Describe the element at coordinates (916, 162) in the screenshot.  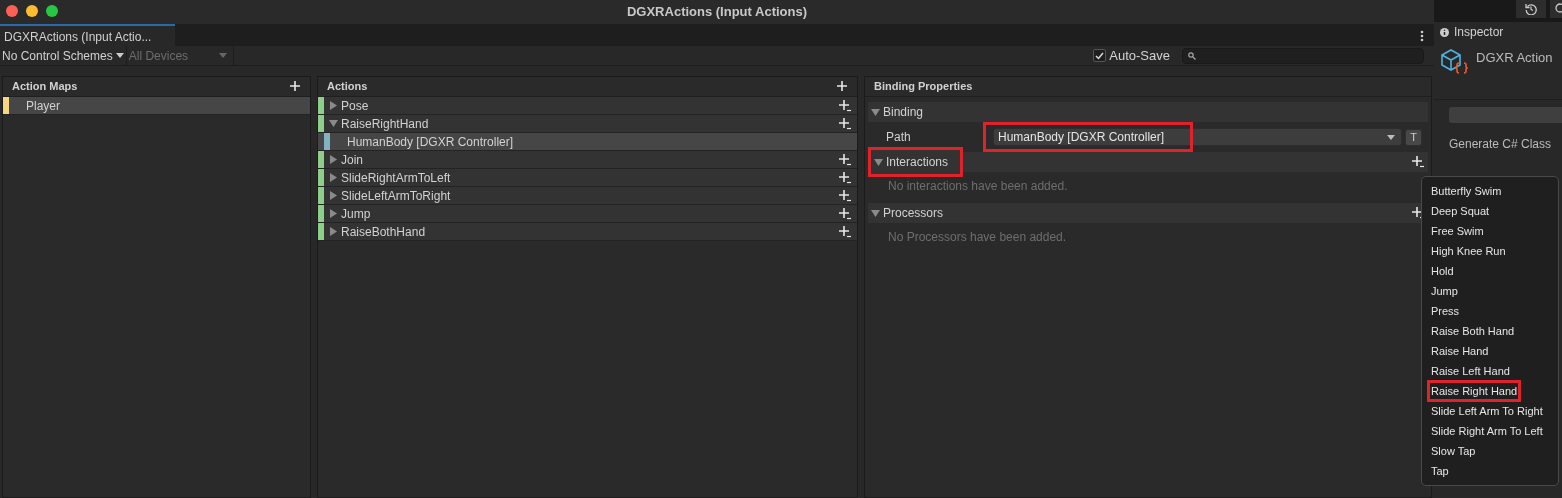
I see `section-header: Interactions` at that location.